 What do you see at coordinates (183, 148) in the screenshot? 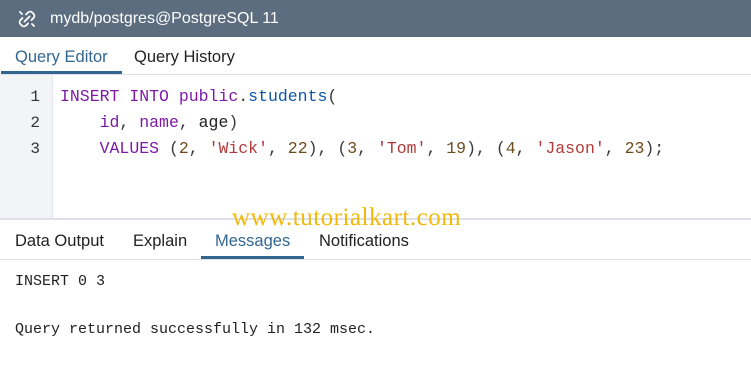
I see `number-literal: 2` at bounding box center [183, 148].